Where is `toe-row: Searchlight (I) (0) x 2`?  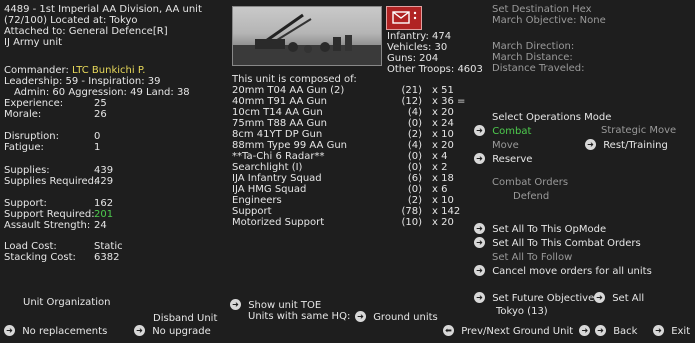 toe-row: Searchlight (I) (0) x 2 is located at coordinates (352, 167).